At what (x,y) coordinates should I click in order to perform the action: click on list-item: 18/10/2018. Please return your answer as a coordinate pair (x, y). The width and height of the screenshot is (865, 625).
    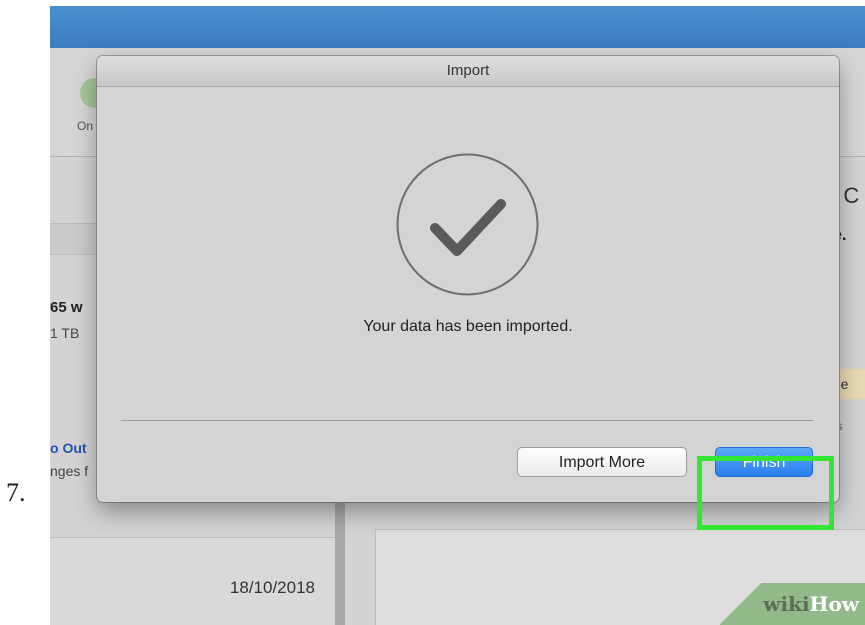
    Looking at the image, I should click on (192, 581).